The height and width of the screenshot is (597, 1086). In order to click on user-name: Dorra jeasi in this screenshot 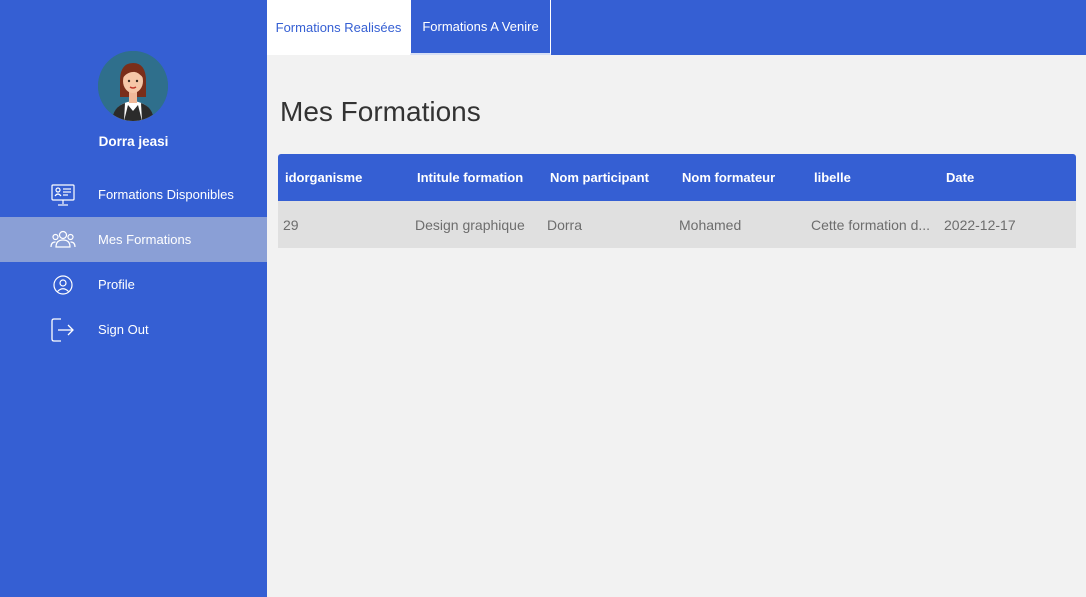, I will do `click(133, 141)`.